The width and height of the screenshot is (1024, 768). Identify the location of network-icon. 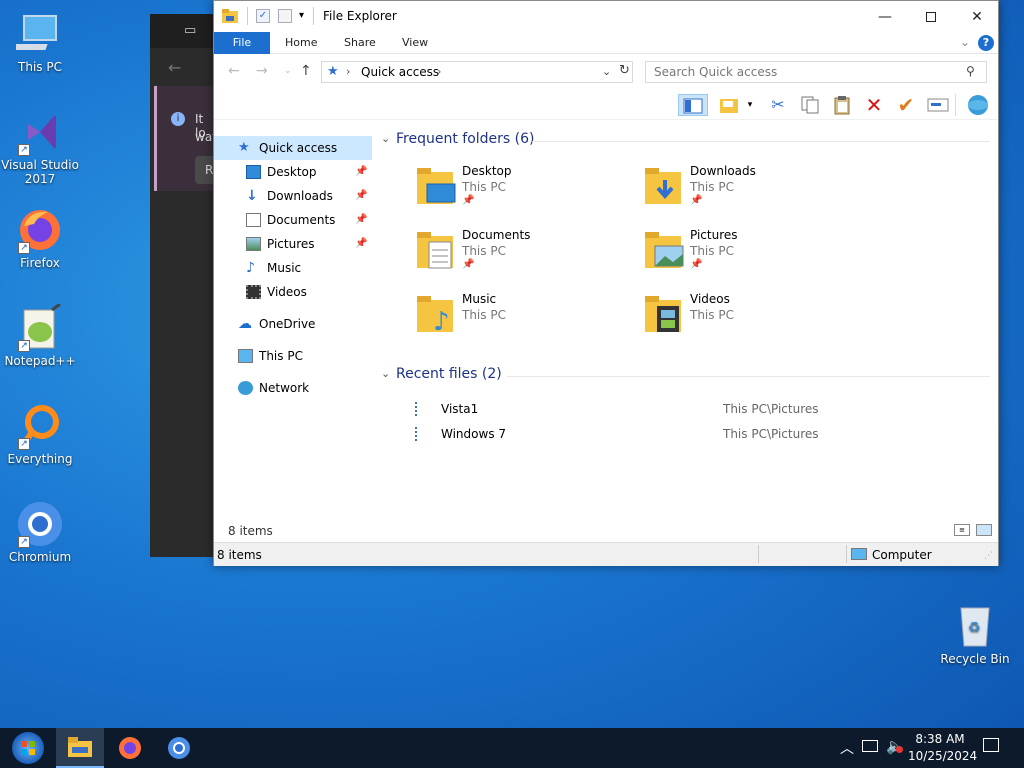
(870, 746).